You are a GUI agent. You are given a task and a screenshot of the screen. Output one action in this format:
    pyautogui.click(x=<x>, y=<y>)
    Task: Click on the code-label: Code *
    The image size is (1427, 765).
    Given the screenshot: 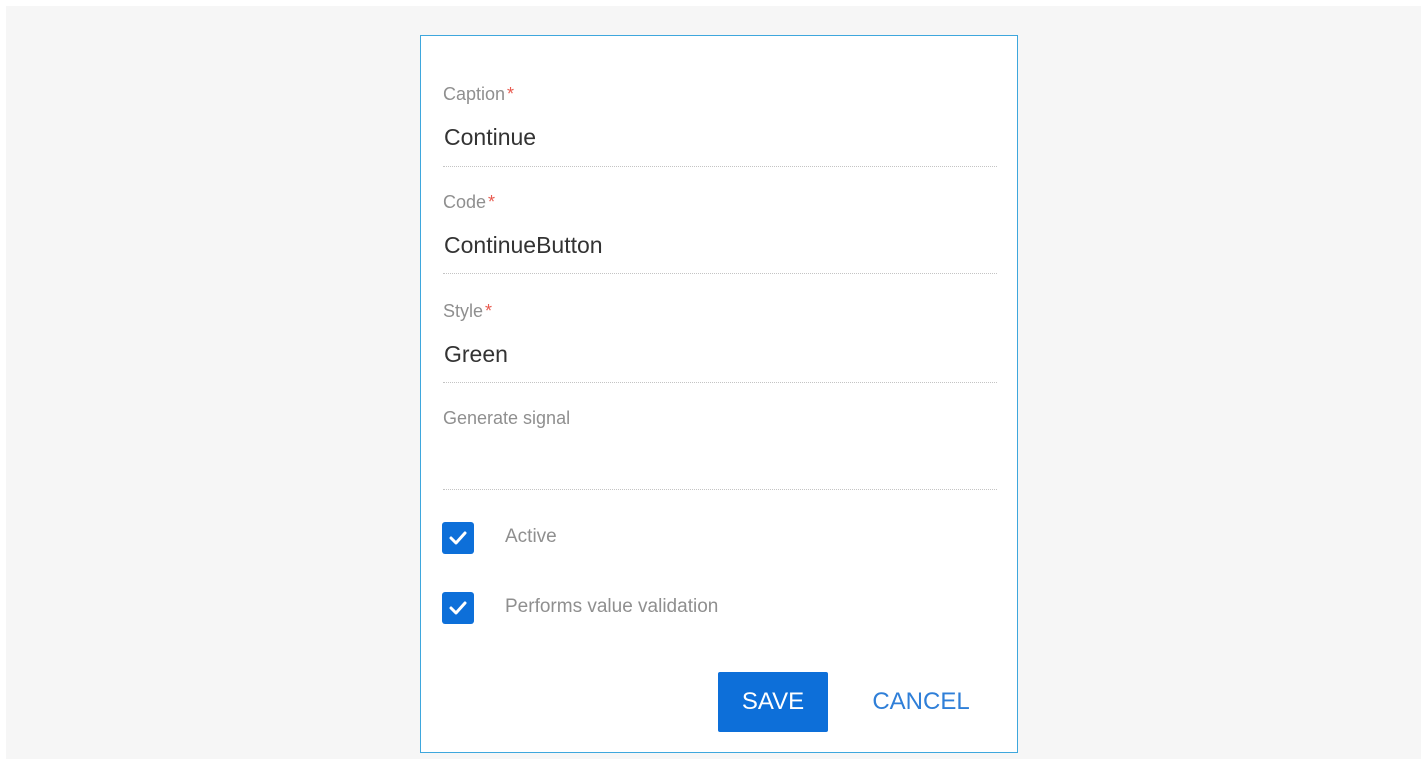 What is the action you would take?
    pyautogui.click(x=469, y=202)
    